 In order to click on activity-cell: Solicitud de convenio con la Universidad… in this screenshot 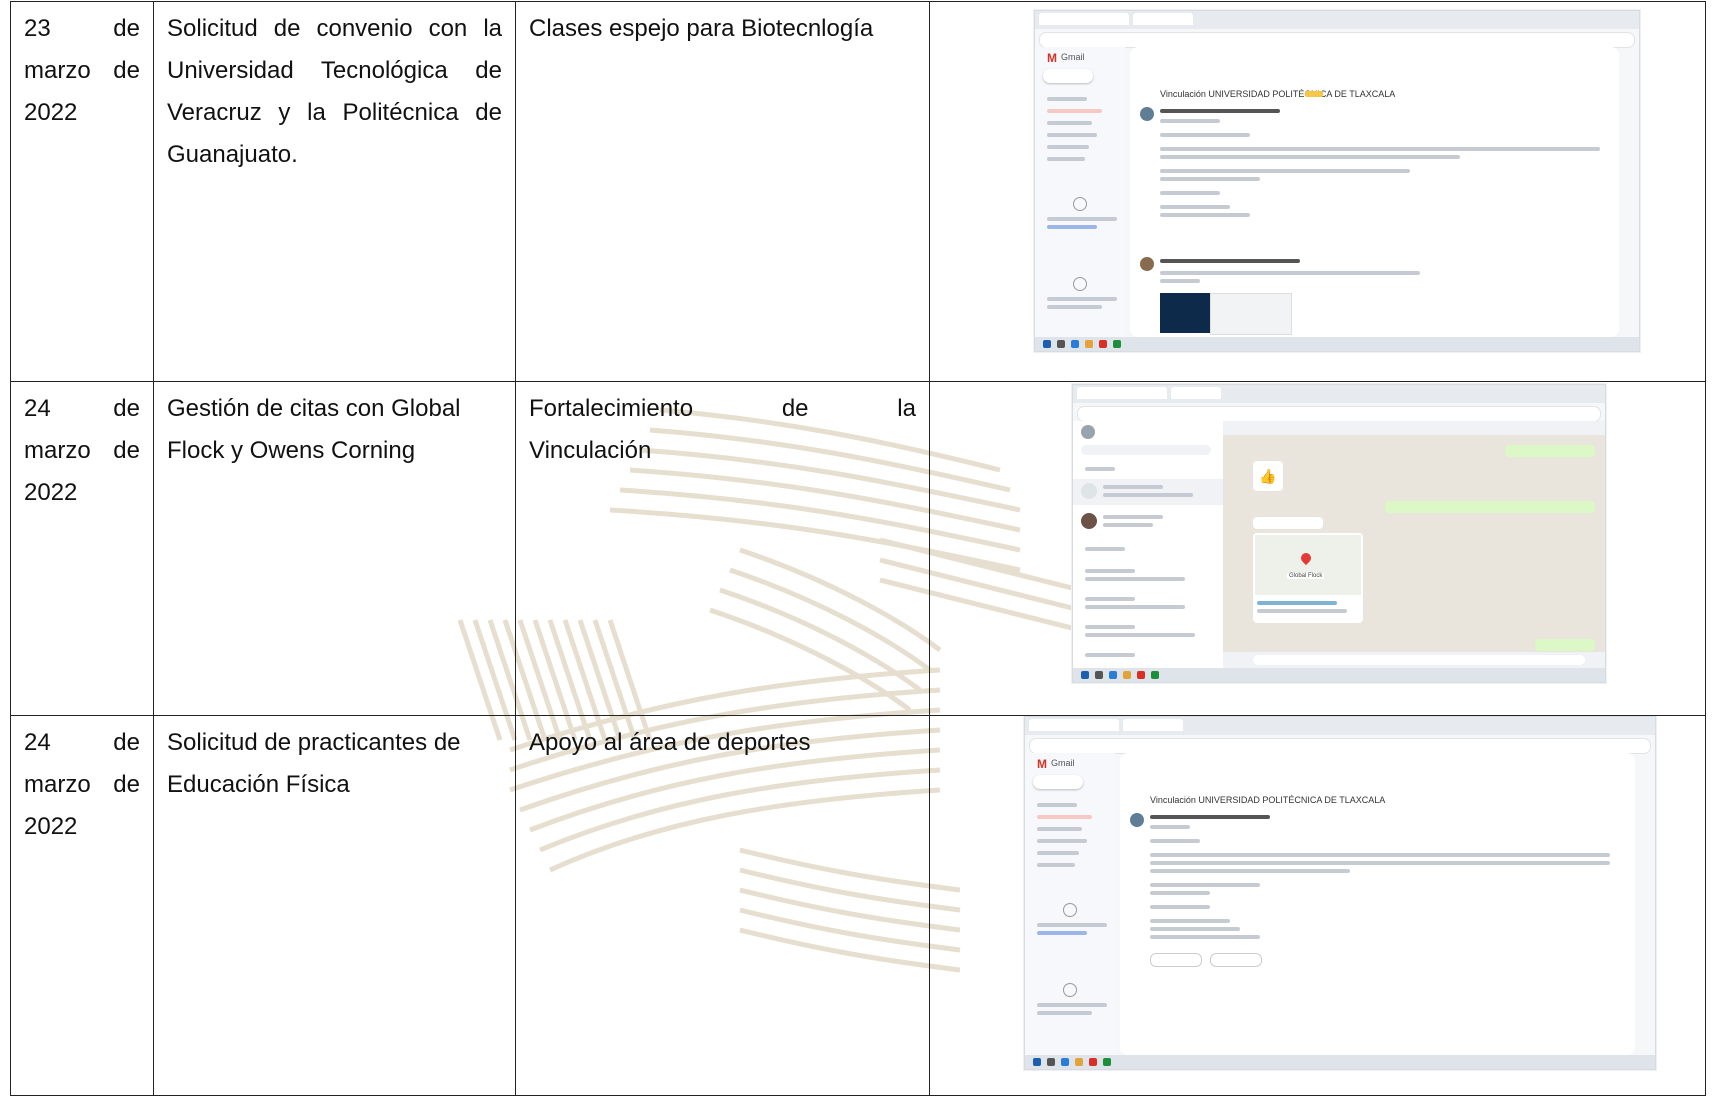, I will do `click(334, 191)`.